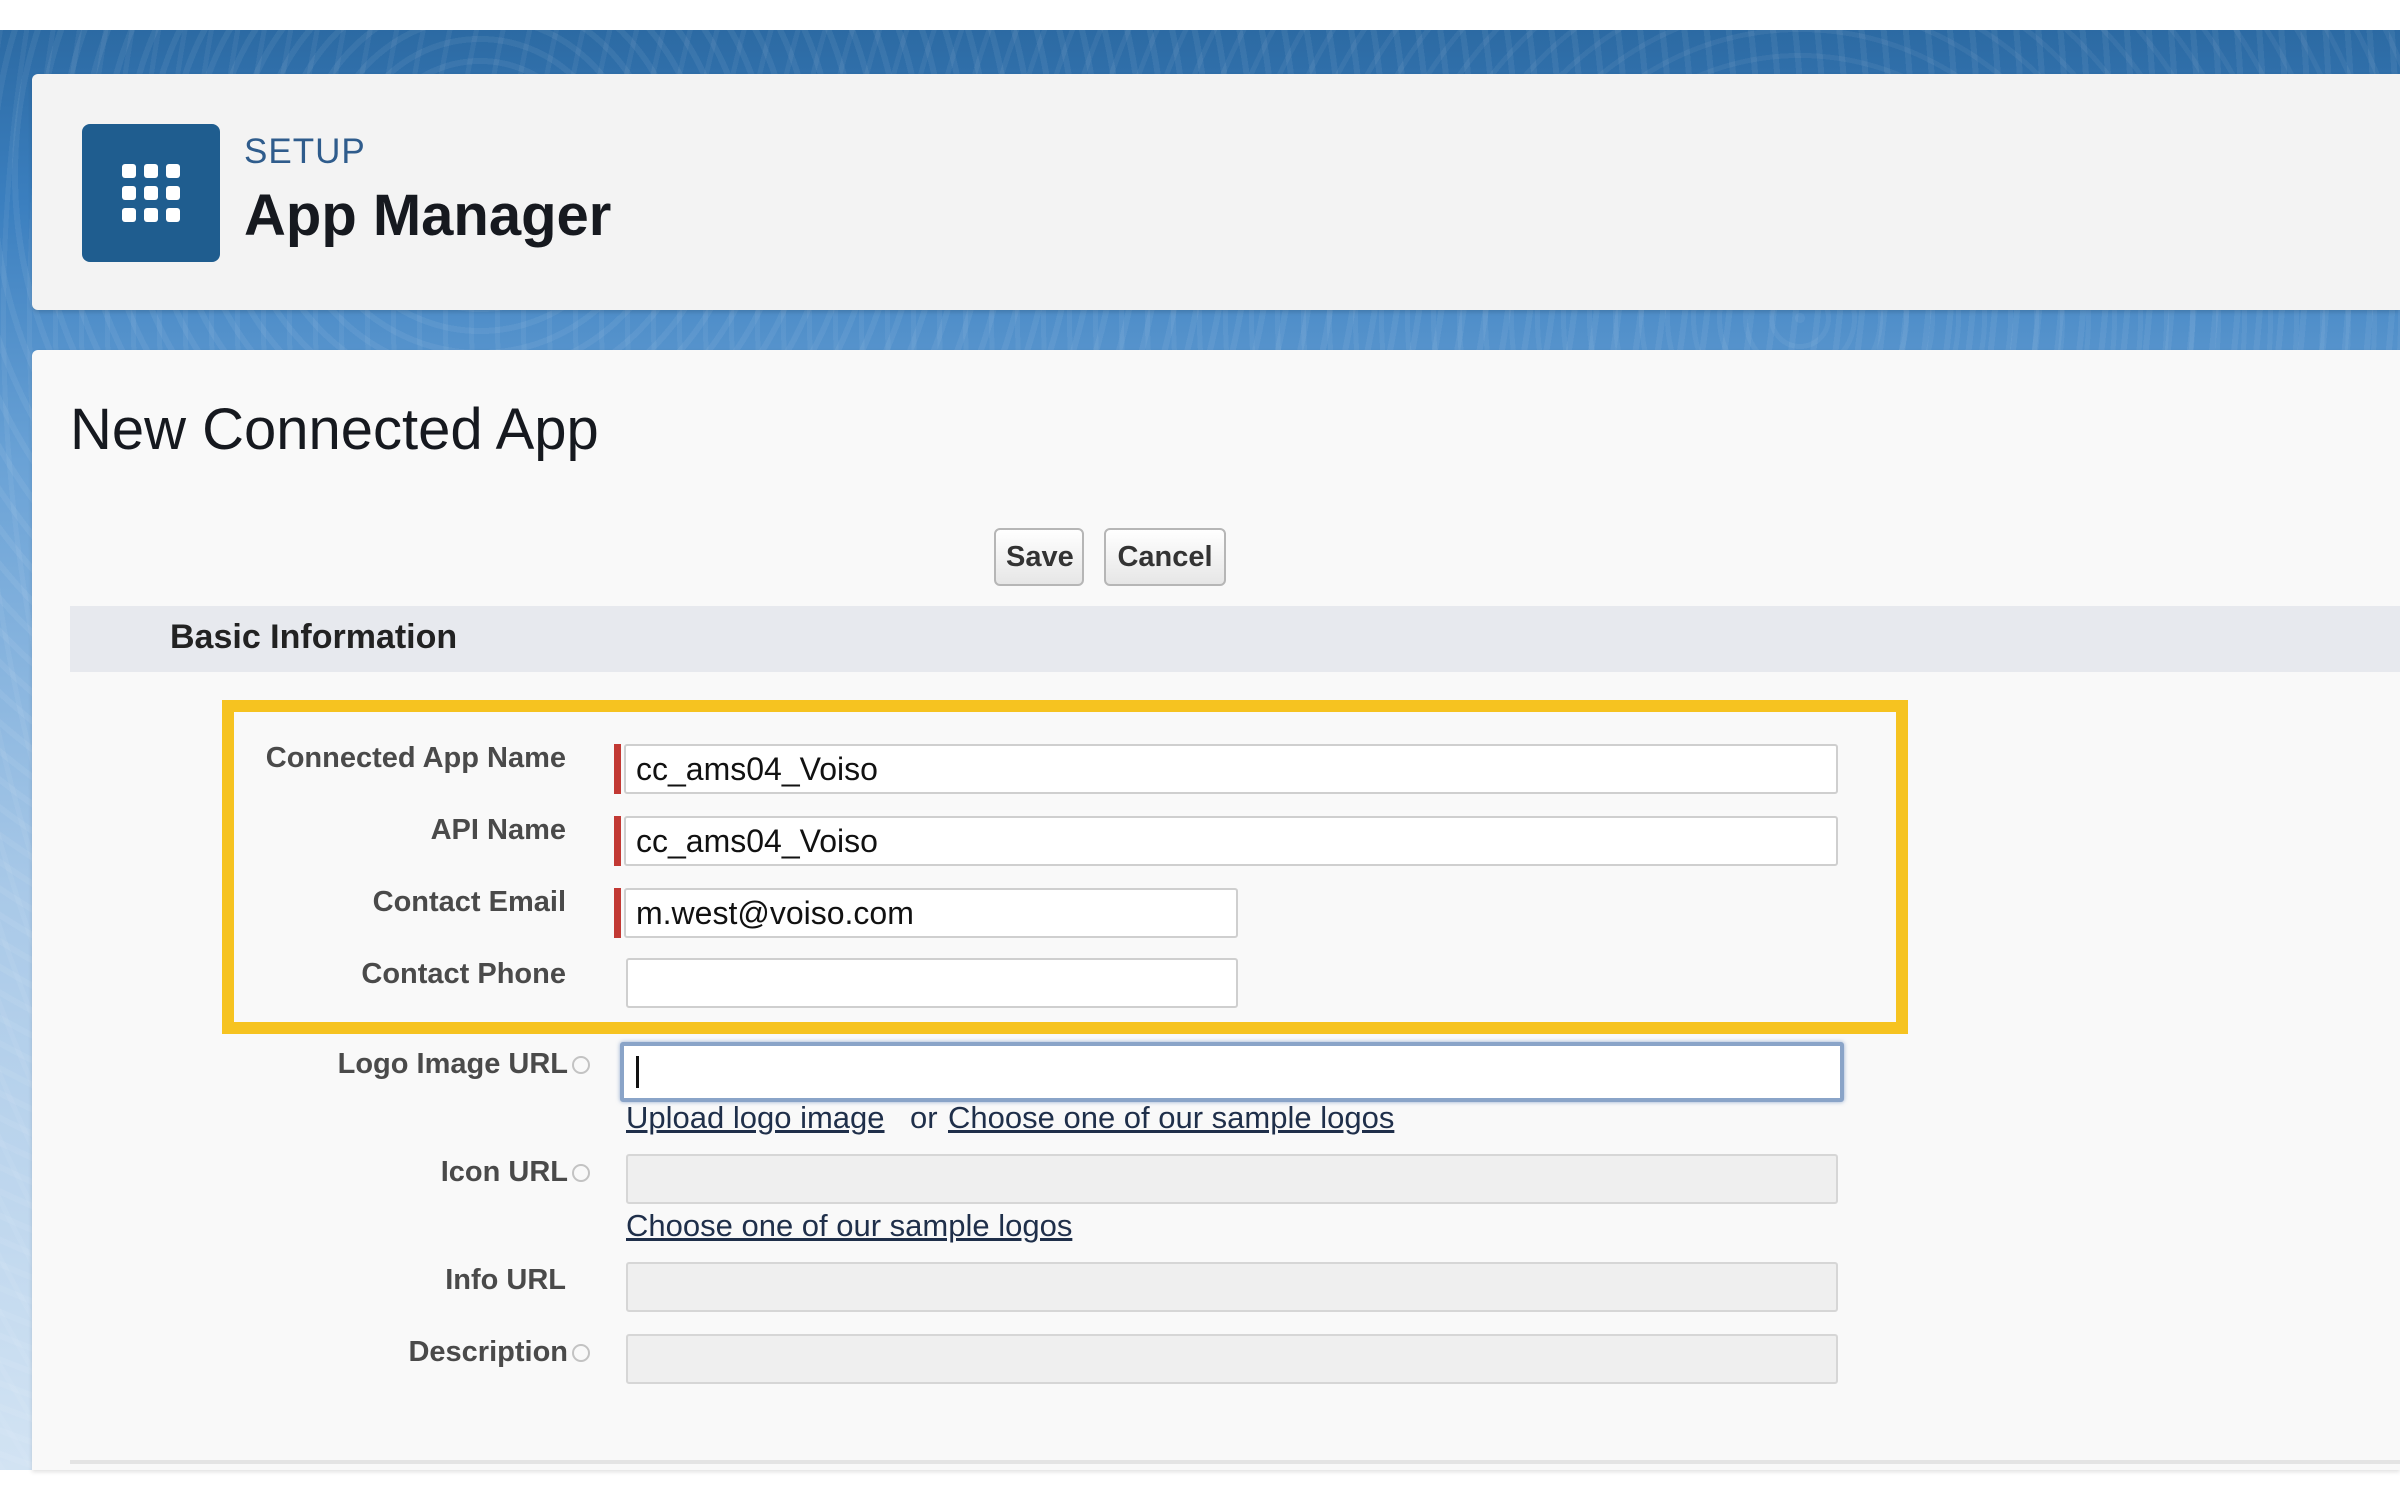 This screenshot has height=1498, width=2400. Describe the element at coordinates (1232, 1072) in the screenshot. I see `logo-image-url-input` at that location.